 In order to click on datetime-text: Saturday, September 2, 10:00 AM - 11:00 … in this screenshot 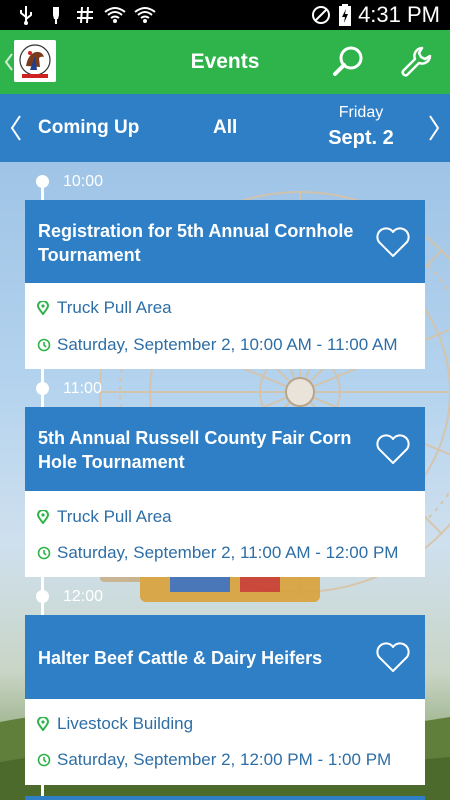, I will do `click(227, 344)`.